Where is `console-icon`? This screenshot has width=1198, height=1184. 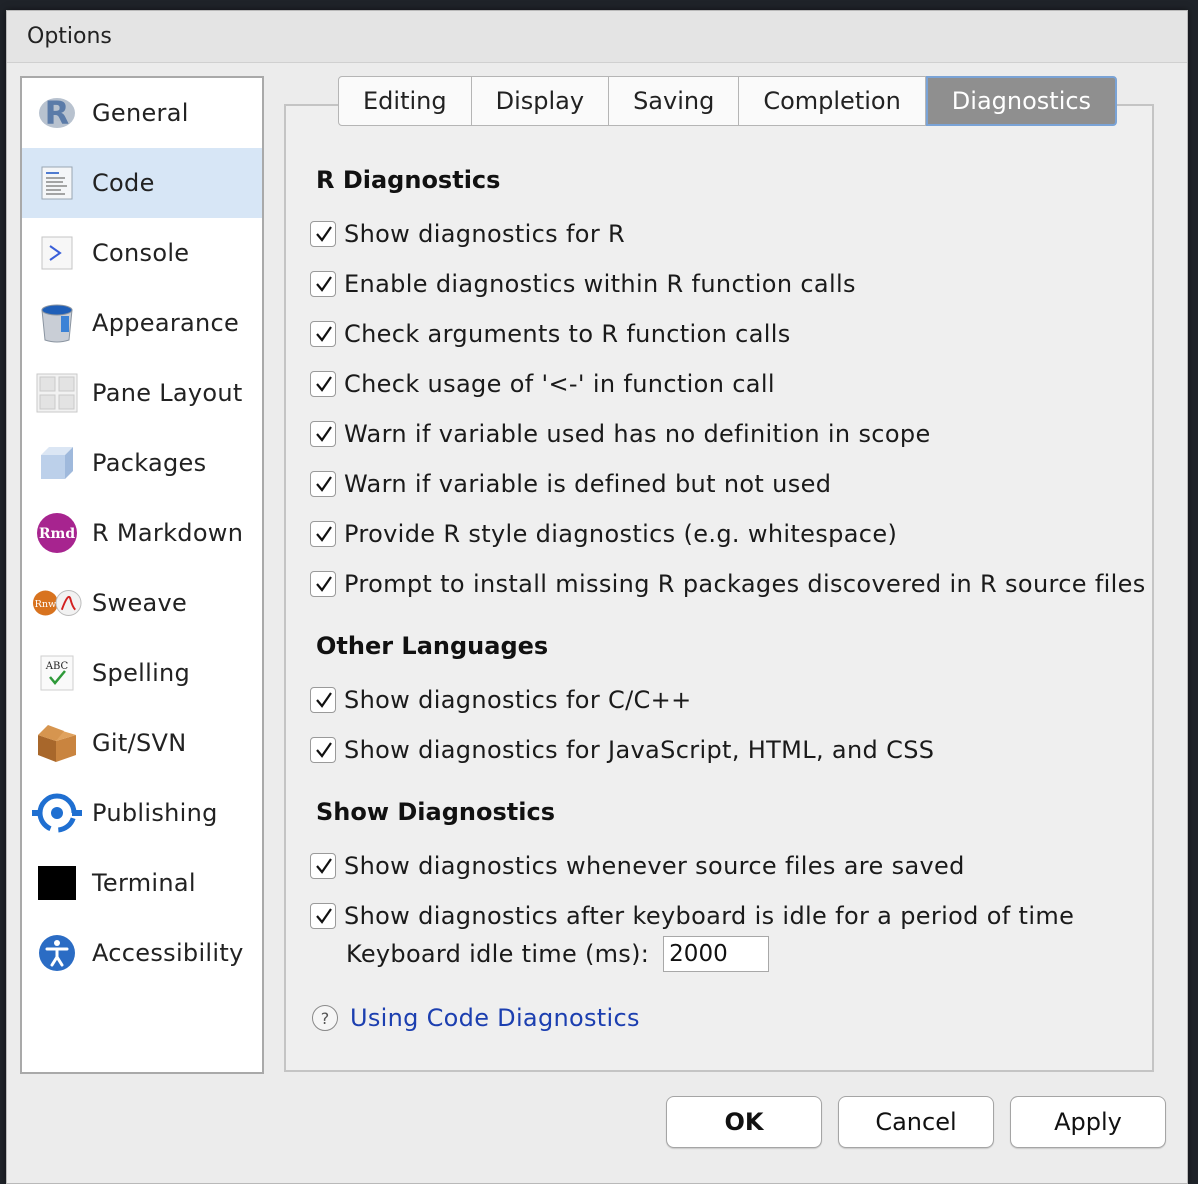
console-icon is located at coordinates (57, 253).